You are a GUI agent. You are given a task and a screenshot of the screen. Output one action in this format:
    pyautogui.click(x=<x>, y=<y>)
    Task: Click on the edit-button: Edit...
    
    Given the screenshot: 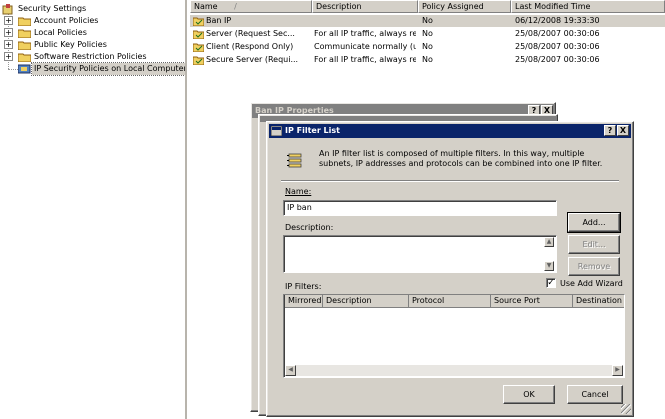 What is the action you would take?
    pyautogui.click(x=594, y=244)
    